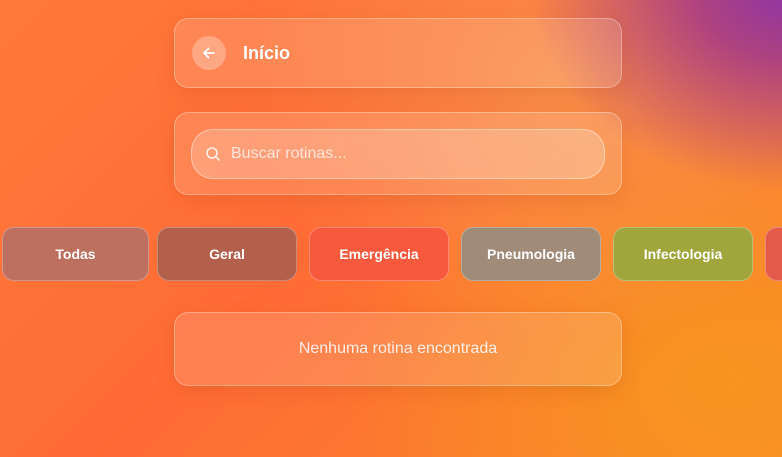  I want to click on arrow-left-icon, so click(209, 53).